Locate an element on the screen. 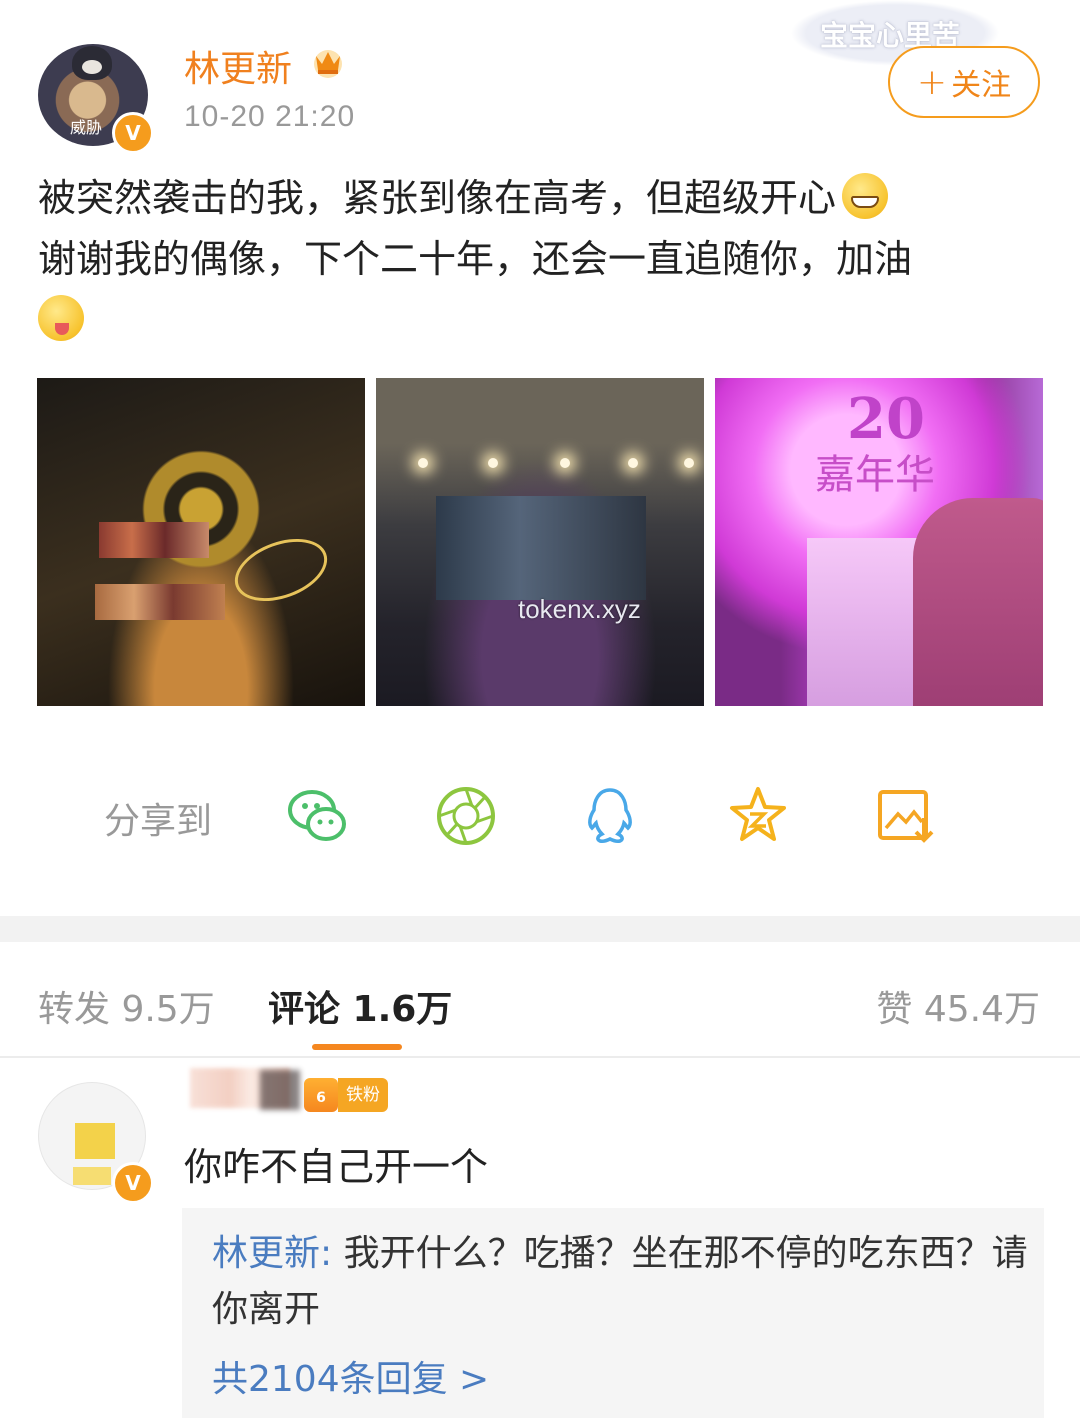 This screenshot has width=1080, height=1418. tongue-out-emoji-icon is located at coordinates (61, 318).